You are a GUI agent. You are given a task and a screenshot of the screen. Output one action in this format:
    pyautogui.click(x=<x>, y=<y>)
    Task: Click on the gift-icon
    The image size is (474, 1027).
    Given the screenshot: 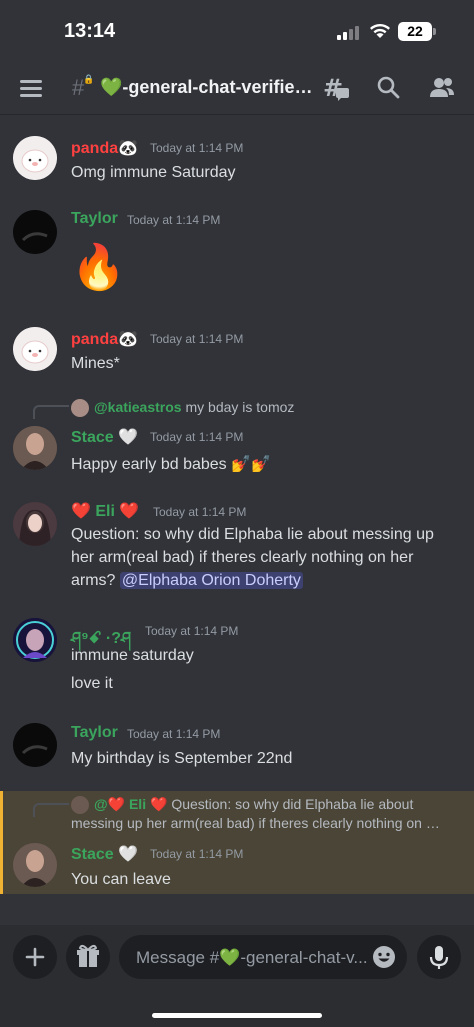 What is the action you would take?
    pyautogui.click(x=88, y=955)
    